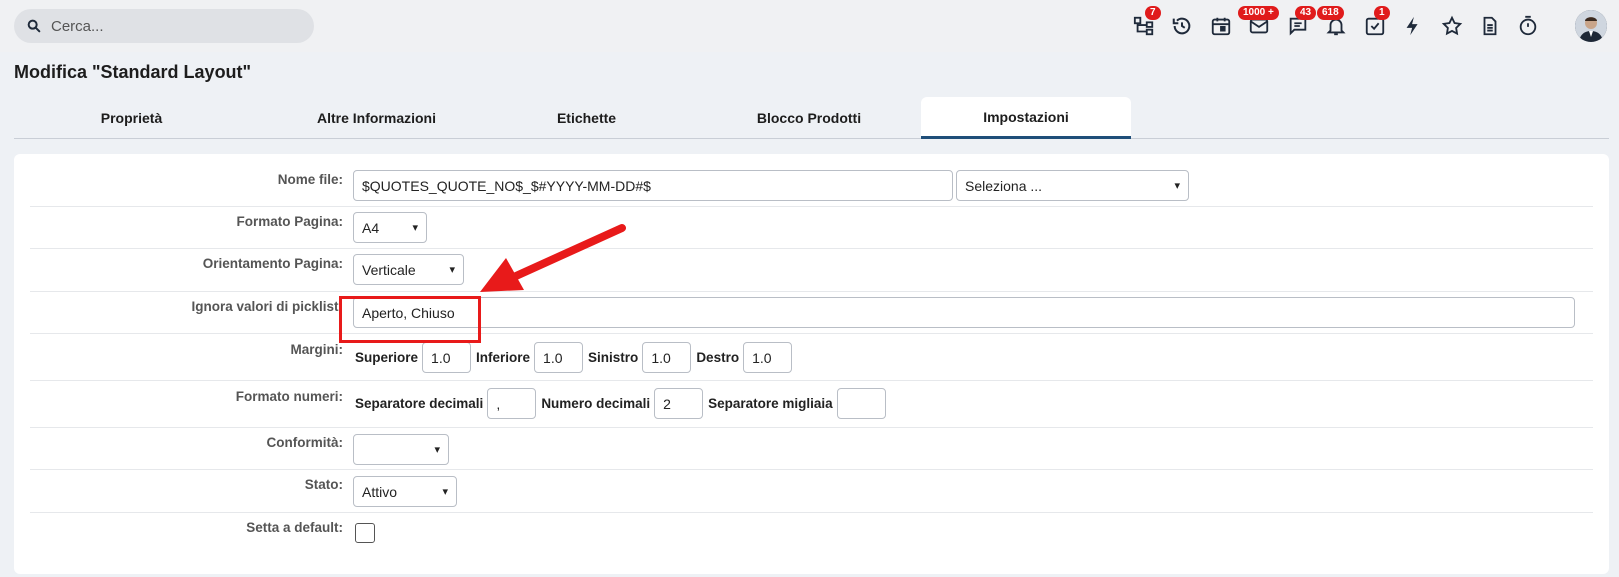 The image size is (1619, 577). Describe the element at coordinates (1258, 22) in the screenshot. I see `mail-button: 1000 +` at that location.